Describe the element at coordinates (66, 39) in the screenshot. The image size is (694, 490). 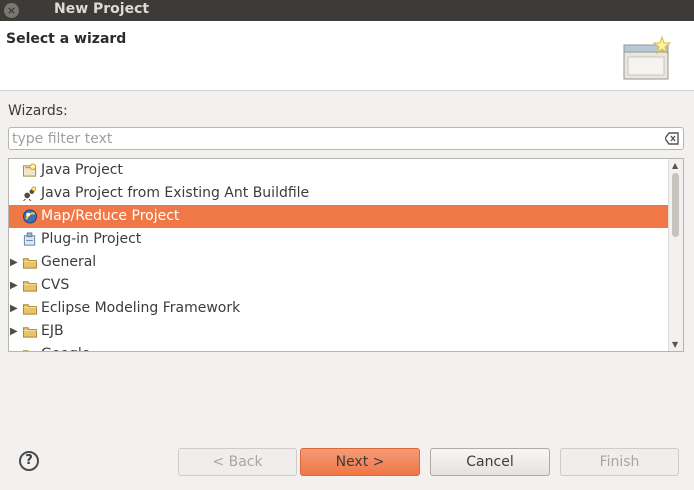
I see `header-title: Select a wizard` at that location.